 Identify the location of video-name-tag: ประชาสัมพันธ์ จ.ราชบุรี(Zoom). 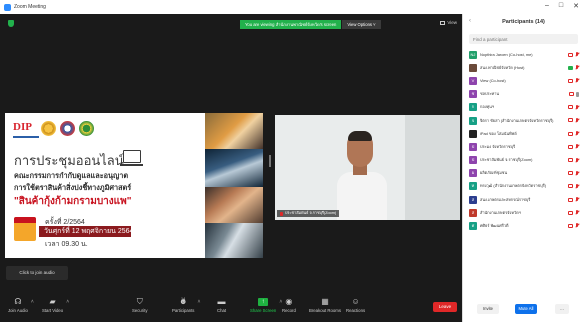
(308, 213).